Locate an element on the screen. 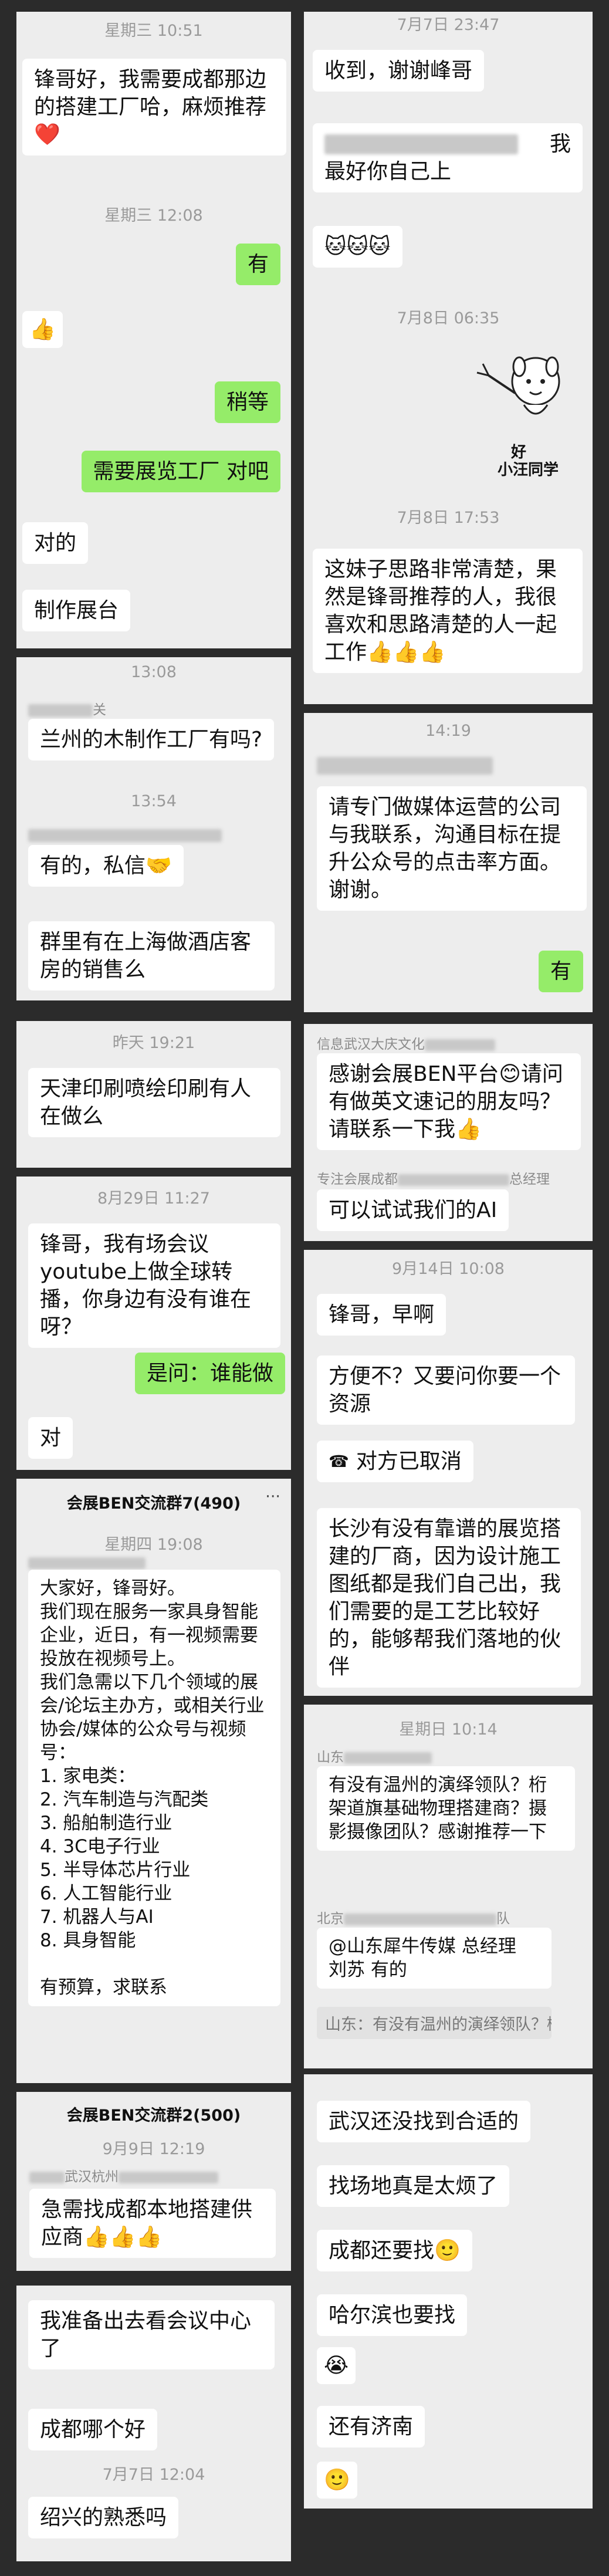 The height and width of the screenshot is (2576, 609). message-bubble: 👍 is located at coordinates (42, 329).